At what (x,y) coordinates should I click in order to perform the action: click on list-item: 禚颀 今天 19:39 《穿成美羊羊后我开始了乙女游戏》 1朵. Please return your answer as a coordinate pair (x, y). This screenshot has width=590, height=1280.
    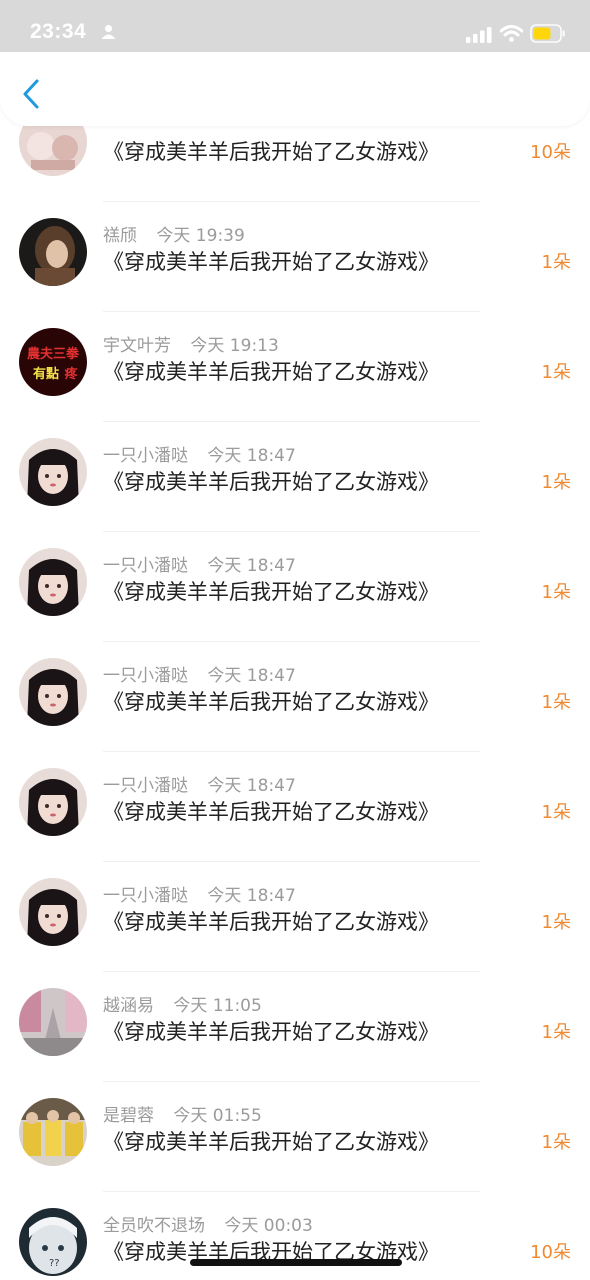
    Looking at the image, I should click on (295, 257).